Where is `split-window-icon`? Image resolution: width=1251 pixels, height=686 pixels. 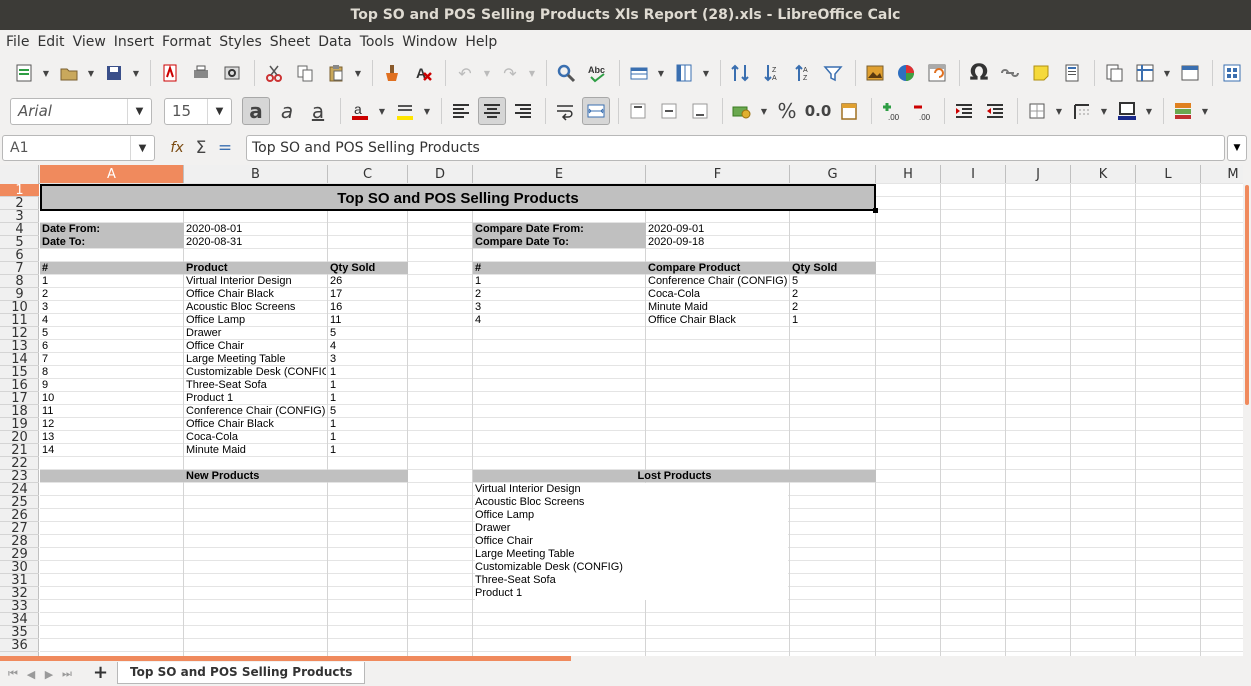
split-window-icon is located at coordinates (1190, 73).